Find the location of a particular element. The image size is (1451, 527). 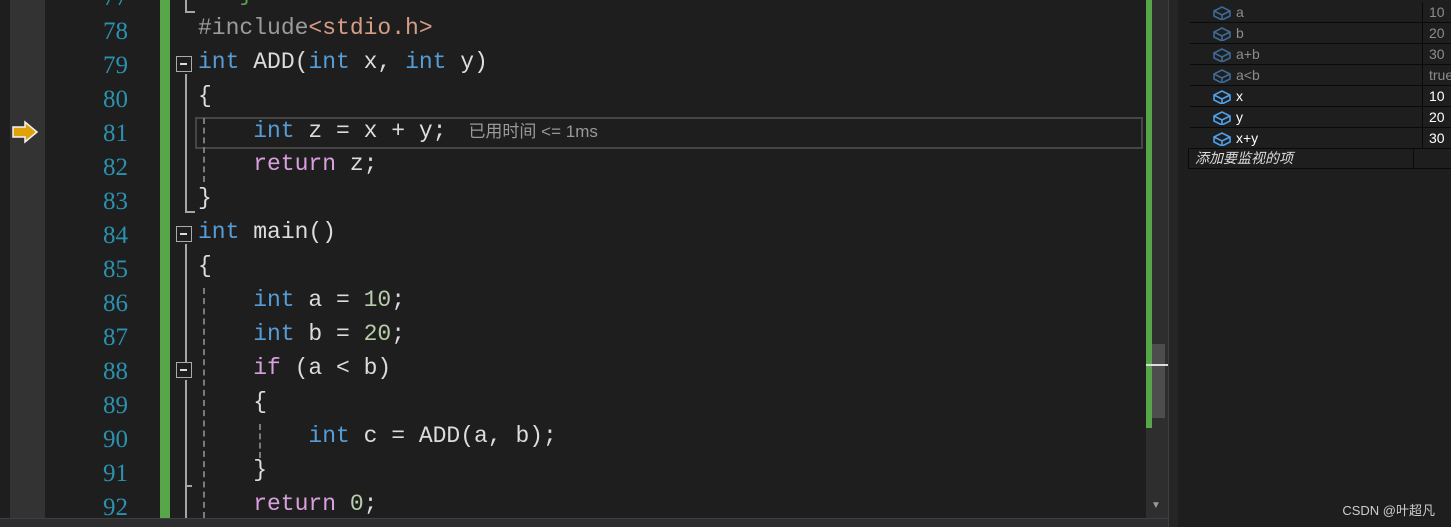

watch-row: a+b 30 is located at coordinates (1320, 54).